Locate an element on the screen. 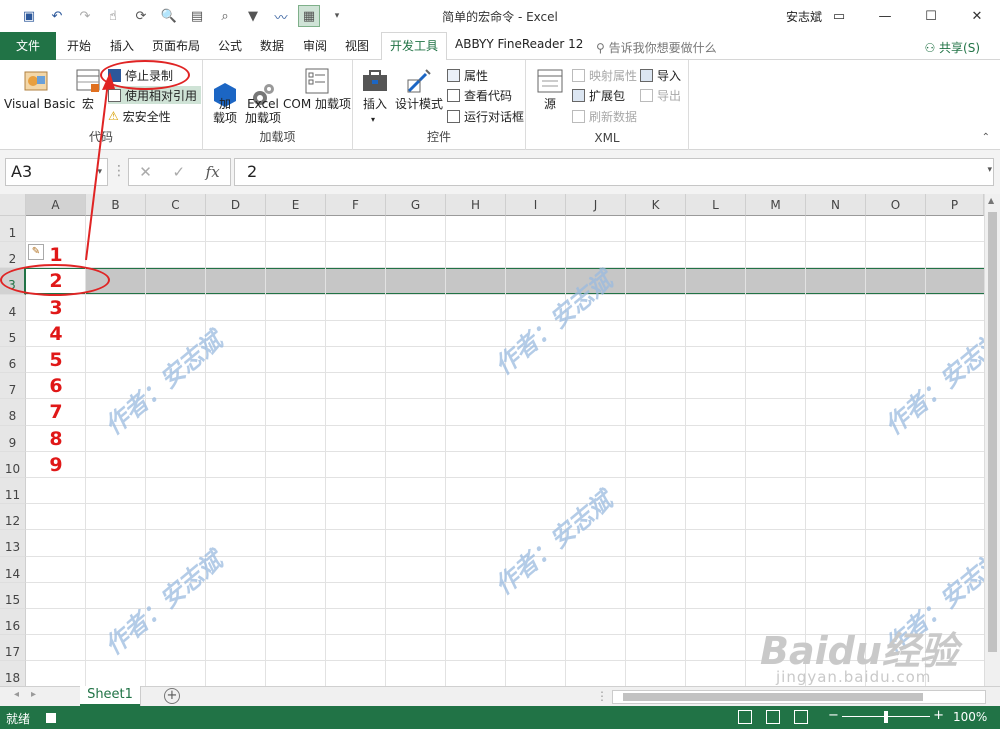 This screenshot has width=1000, height=729. run-dialog-button: 运行对话框 is located at coordinates (485, 116).